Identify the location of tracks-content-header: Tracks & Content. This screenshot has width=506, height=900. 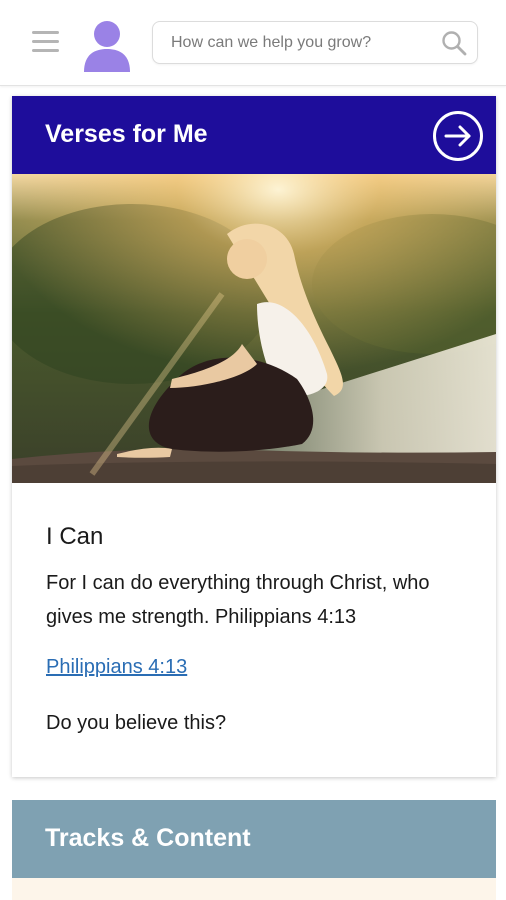
(254, 839).